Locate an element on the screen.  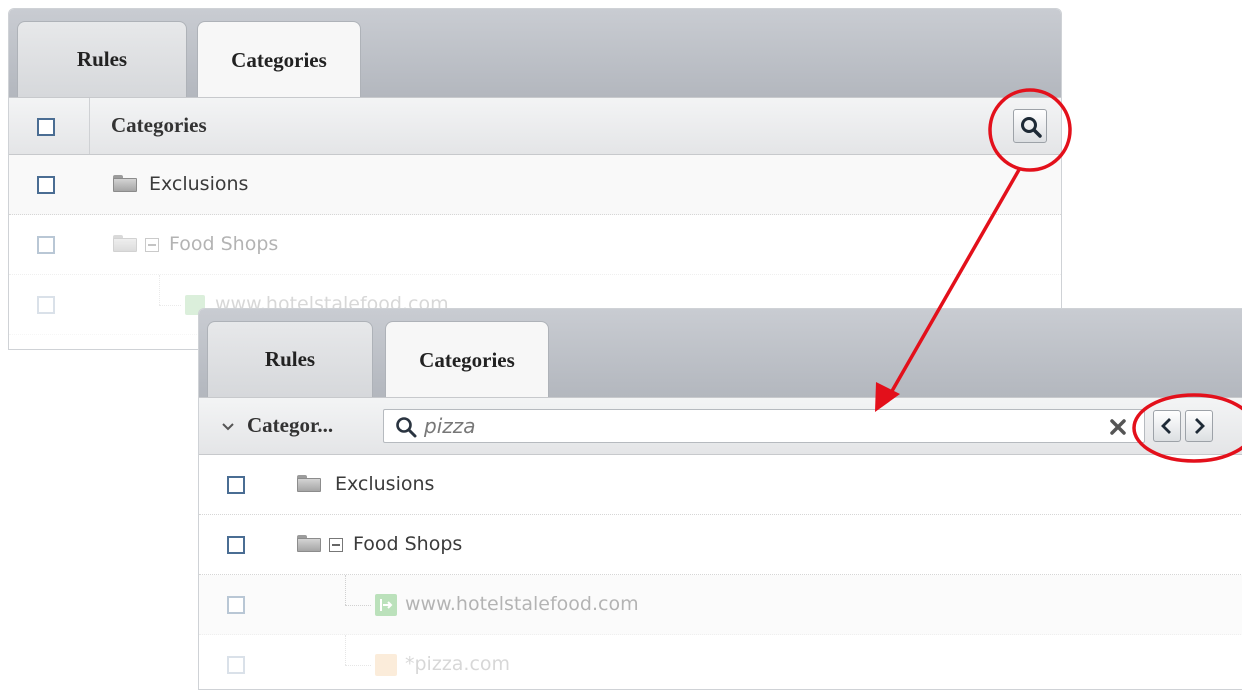
annotation-circle-search is located at coordinates (1030, 130).